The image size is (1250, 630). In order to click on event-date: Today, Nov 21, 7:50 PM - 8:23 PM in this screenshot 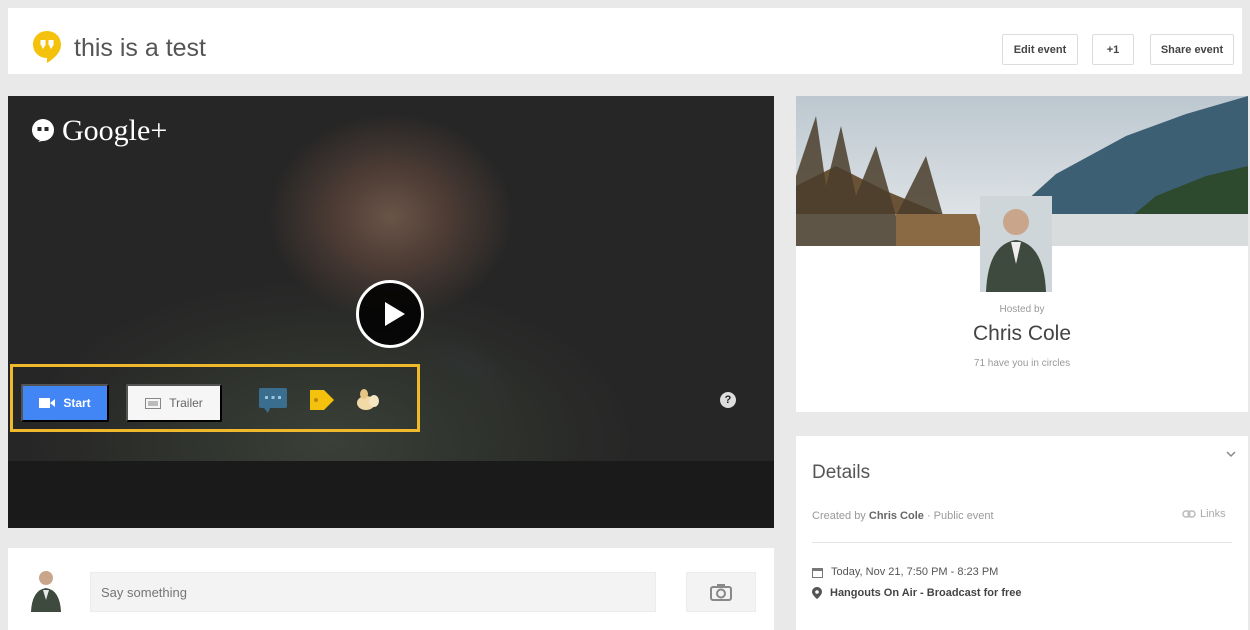, I will do `click(915, 572)`.